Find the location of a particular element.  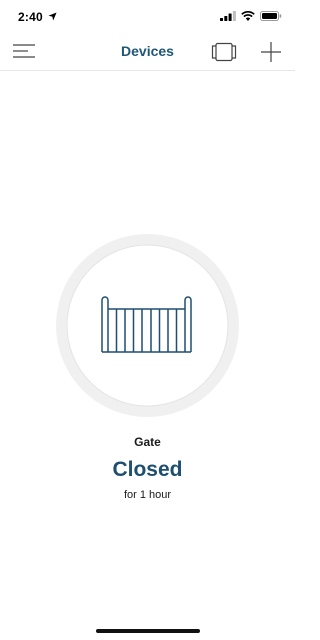

status-time: 2:40 is located at coordinates (30, 17).